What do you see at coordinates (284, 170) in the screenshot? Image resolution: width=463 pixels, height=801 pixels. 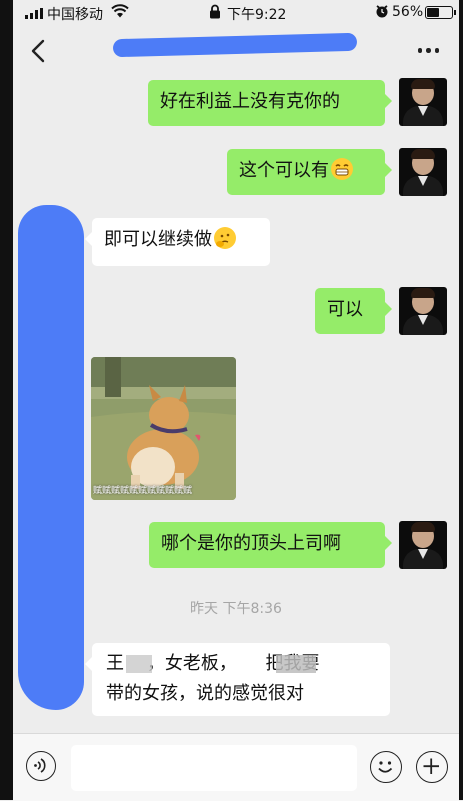 I see `message-text: 这个可以有` at bounding box center [284, 170].